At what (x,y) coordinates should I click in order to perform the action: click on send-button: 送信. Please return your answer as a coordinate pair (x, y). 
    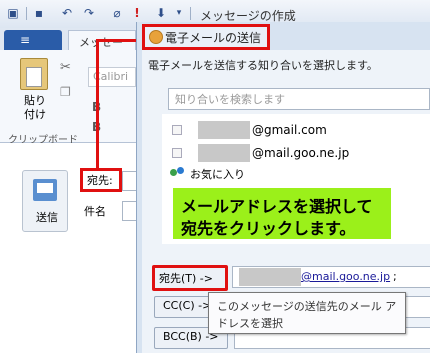
    Looking at the image, I should click on (45, 201).